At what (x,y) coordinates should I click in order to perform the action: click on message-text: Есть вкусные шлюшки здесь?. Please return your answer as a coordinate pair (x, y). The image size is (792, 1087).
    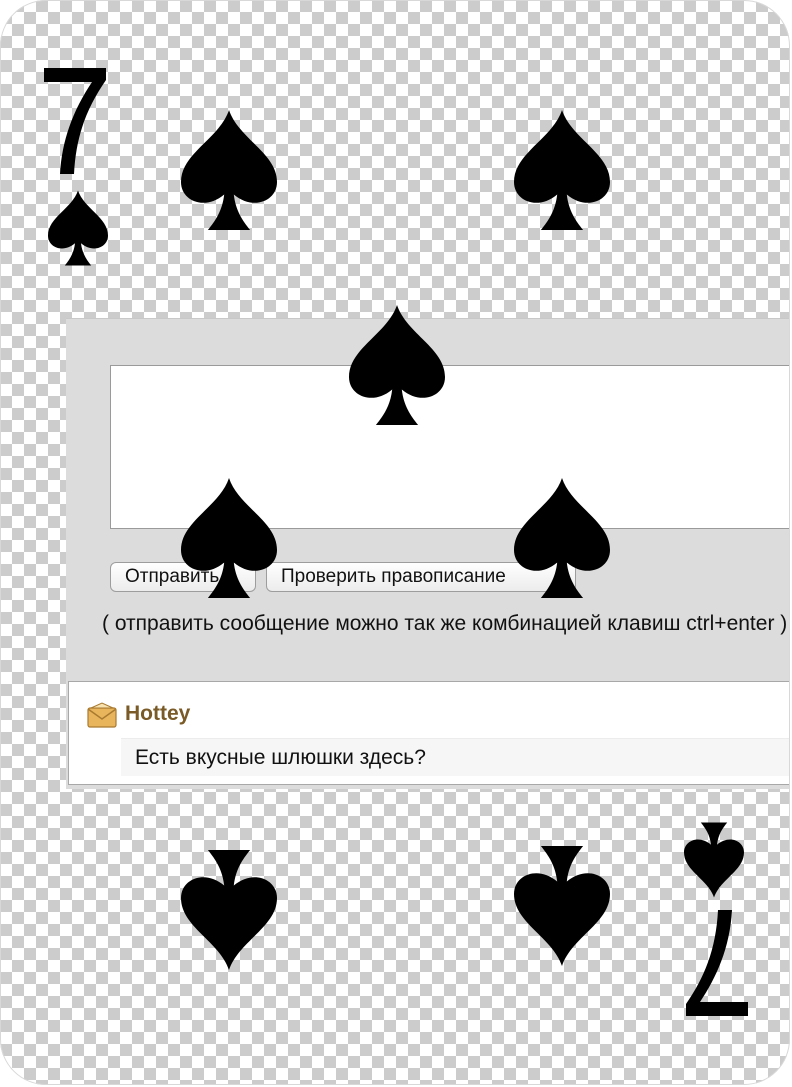
    Looking at the image, I should click on (280, 757).